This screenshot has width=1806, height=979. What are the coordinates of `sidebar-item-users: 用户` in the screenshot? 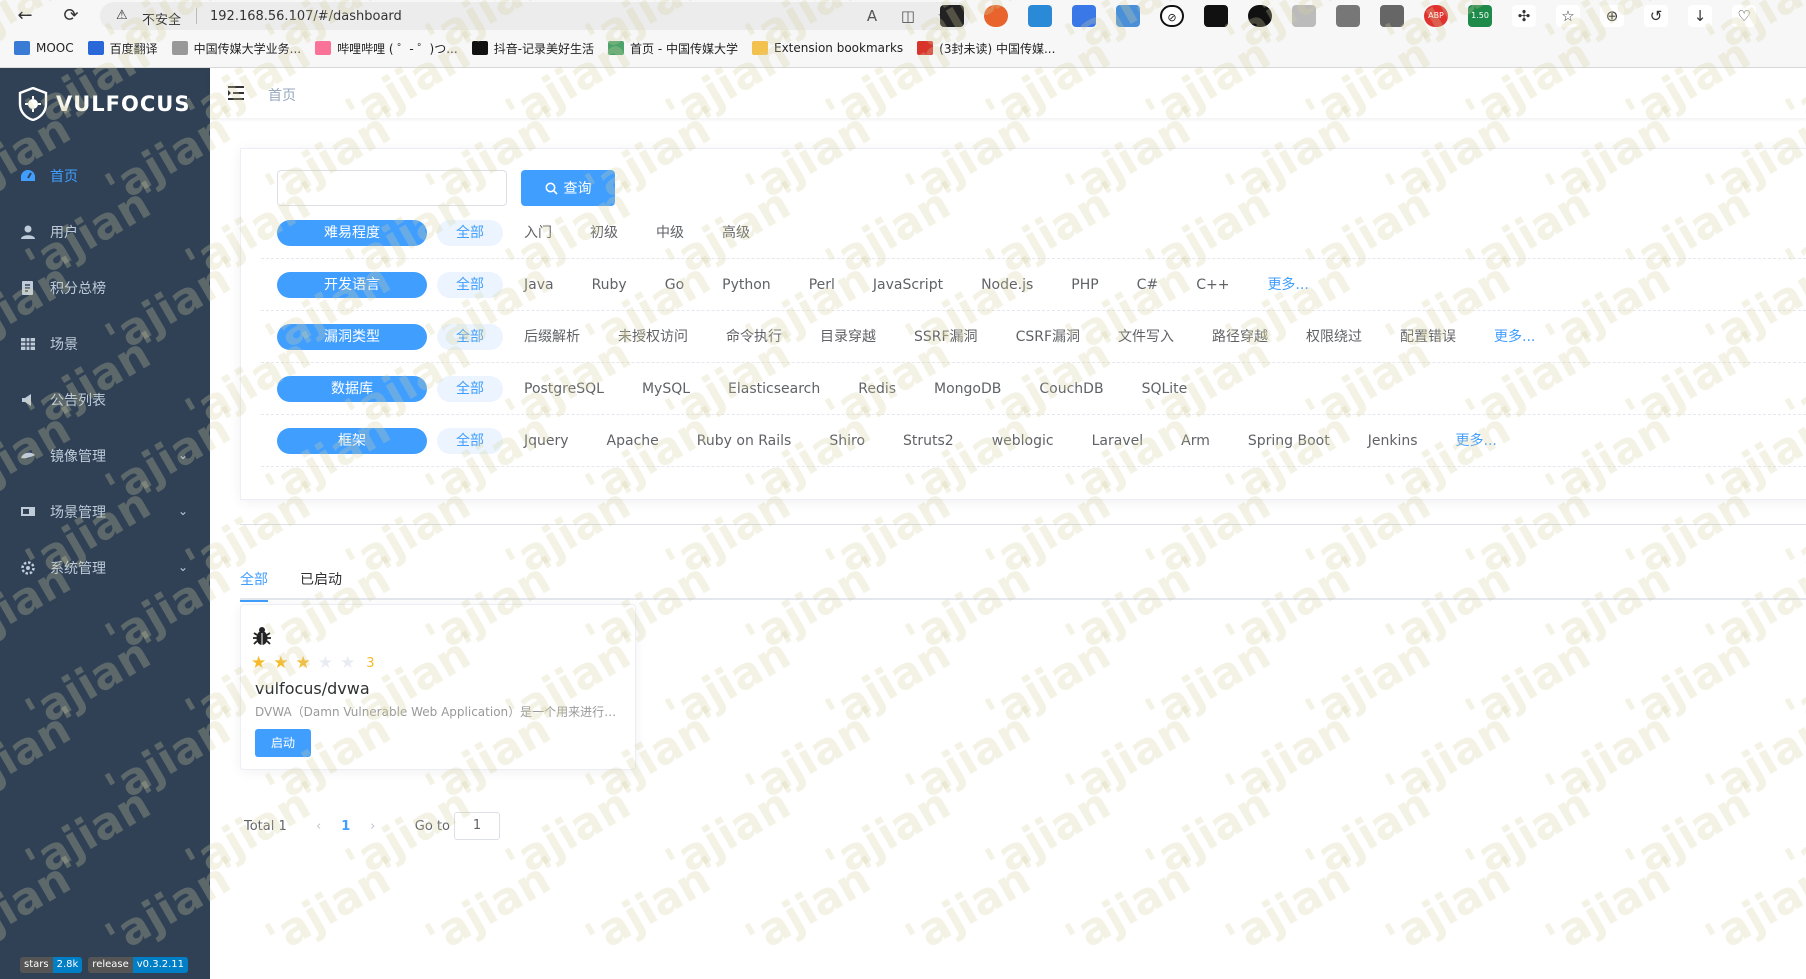 It's located at (105, 232).